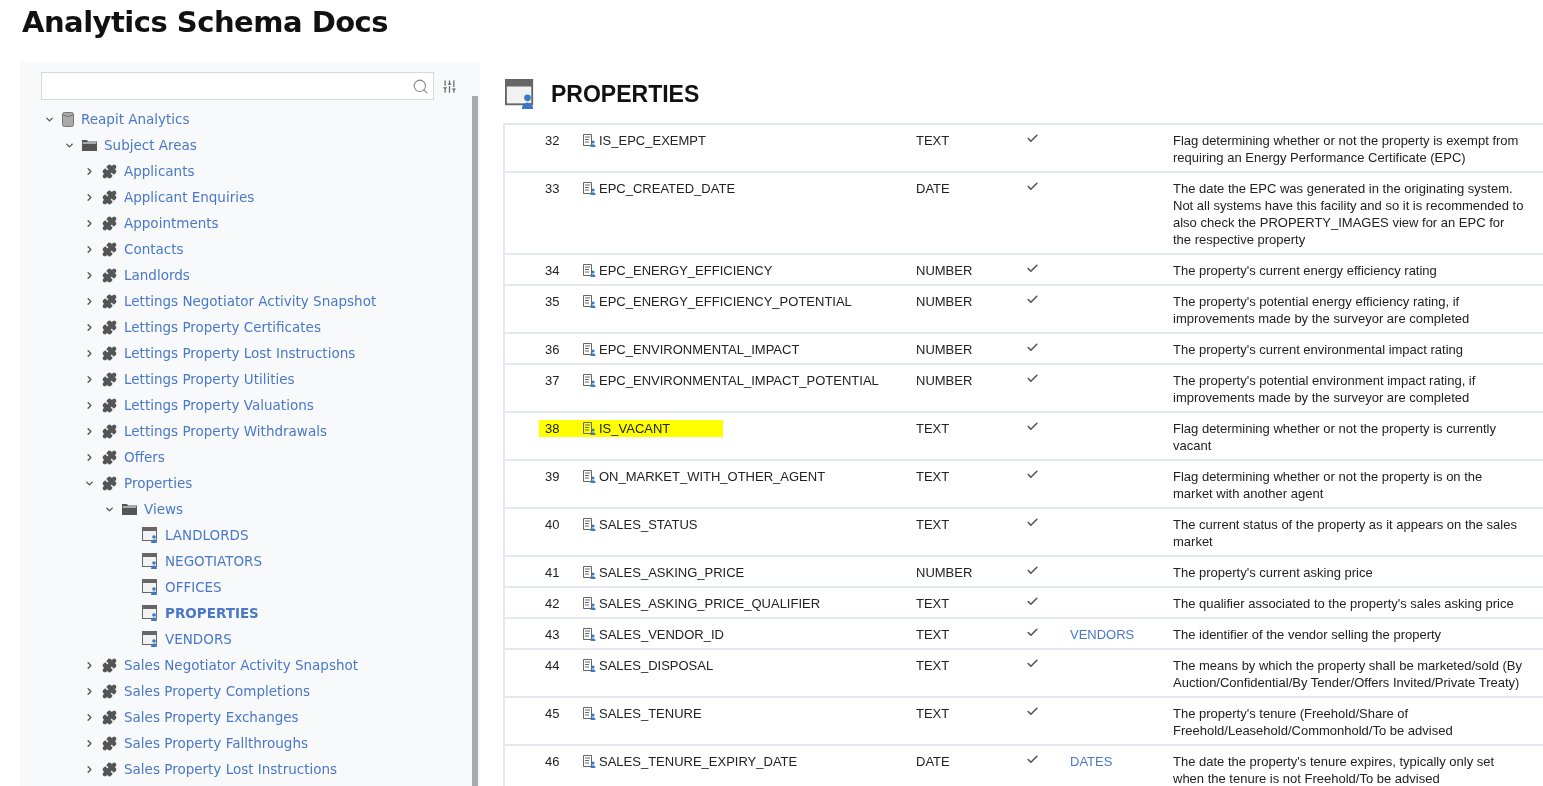  Describe the element at coordinates (553, 572) in the screenshot. I see `row-number: 41` at that location.